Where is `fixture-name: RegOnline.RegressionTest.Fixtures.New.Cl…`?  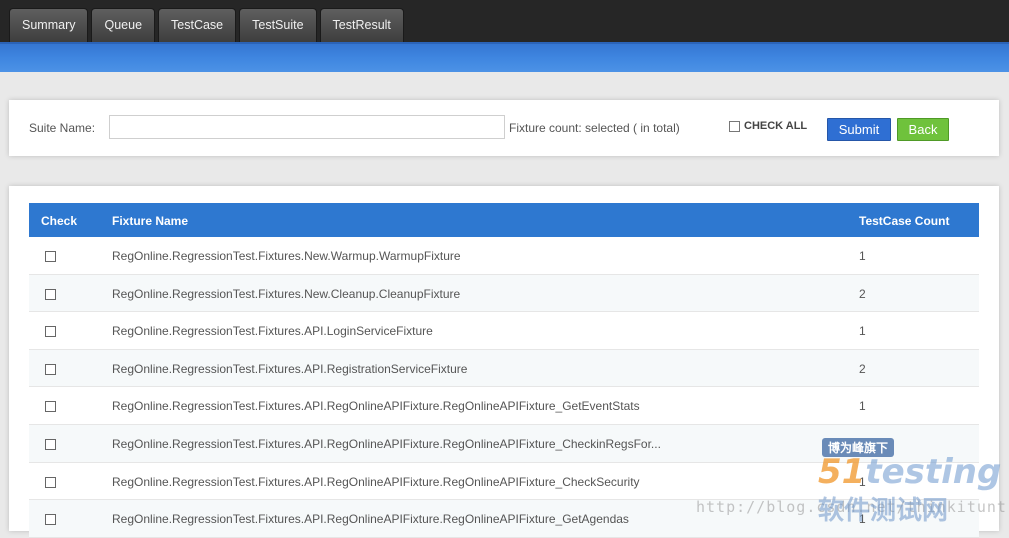 fixture-name: RegOnline.RegressionTest.Fixtures.New.Cl… is located at coordinates (286, 293).